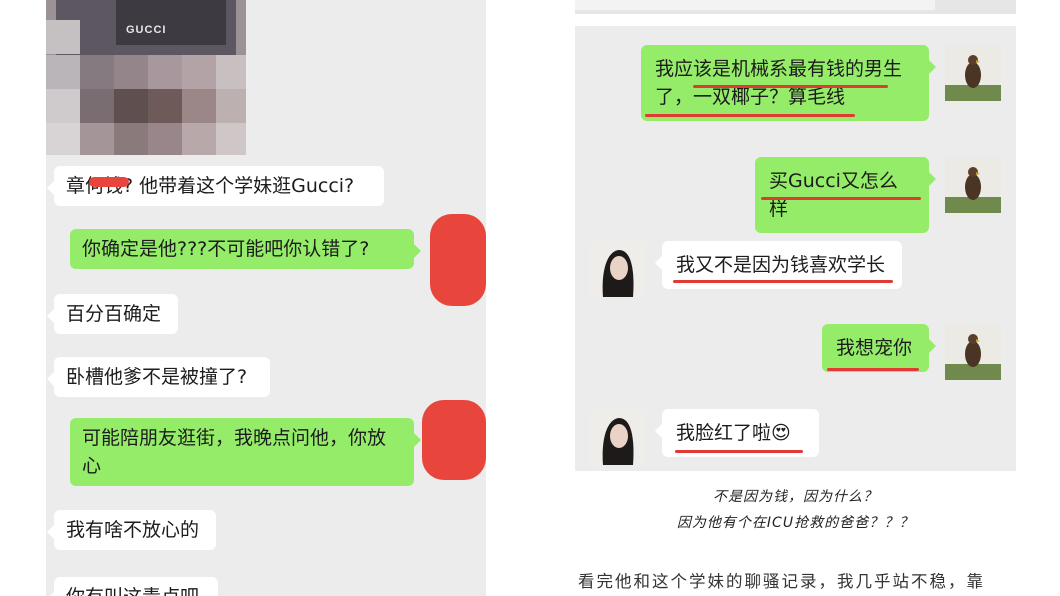 This screenshot has height=596, width=1060. Describe the element at coordinates (788, 83) in the screenshot. I see `message-outgoing: 我应该是机械系最有钱的男生了，一双椰子？算毛线` at that location.